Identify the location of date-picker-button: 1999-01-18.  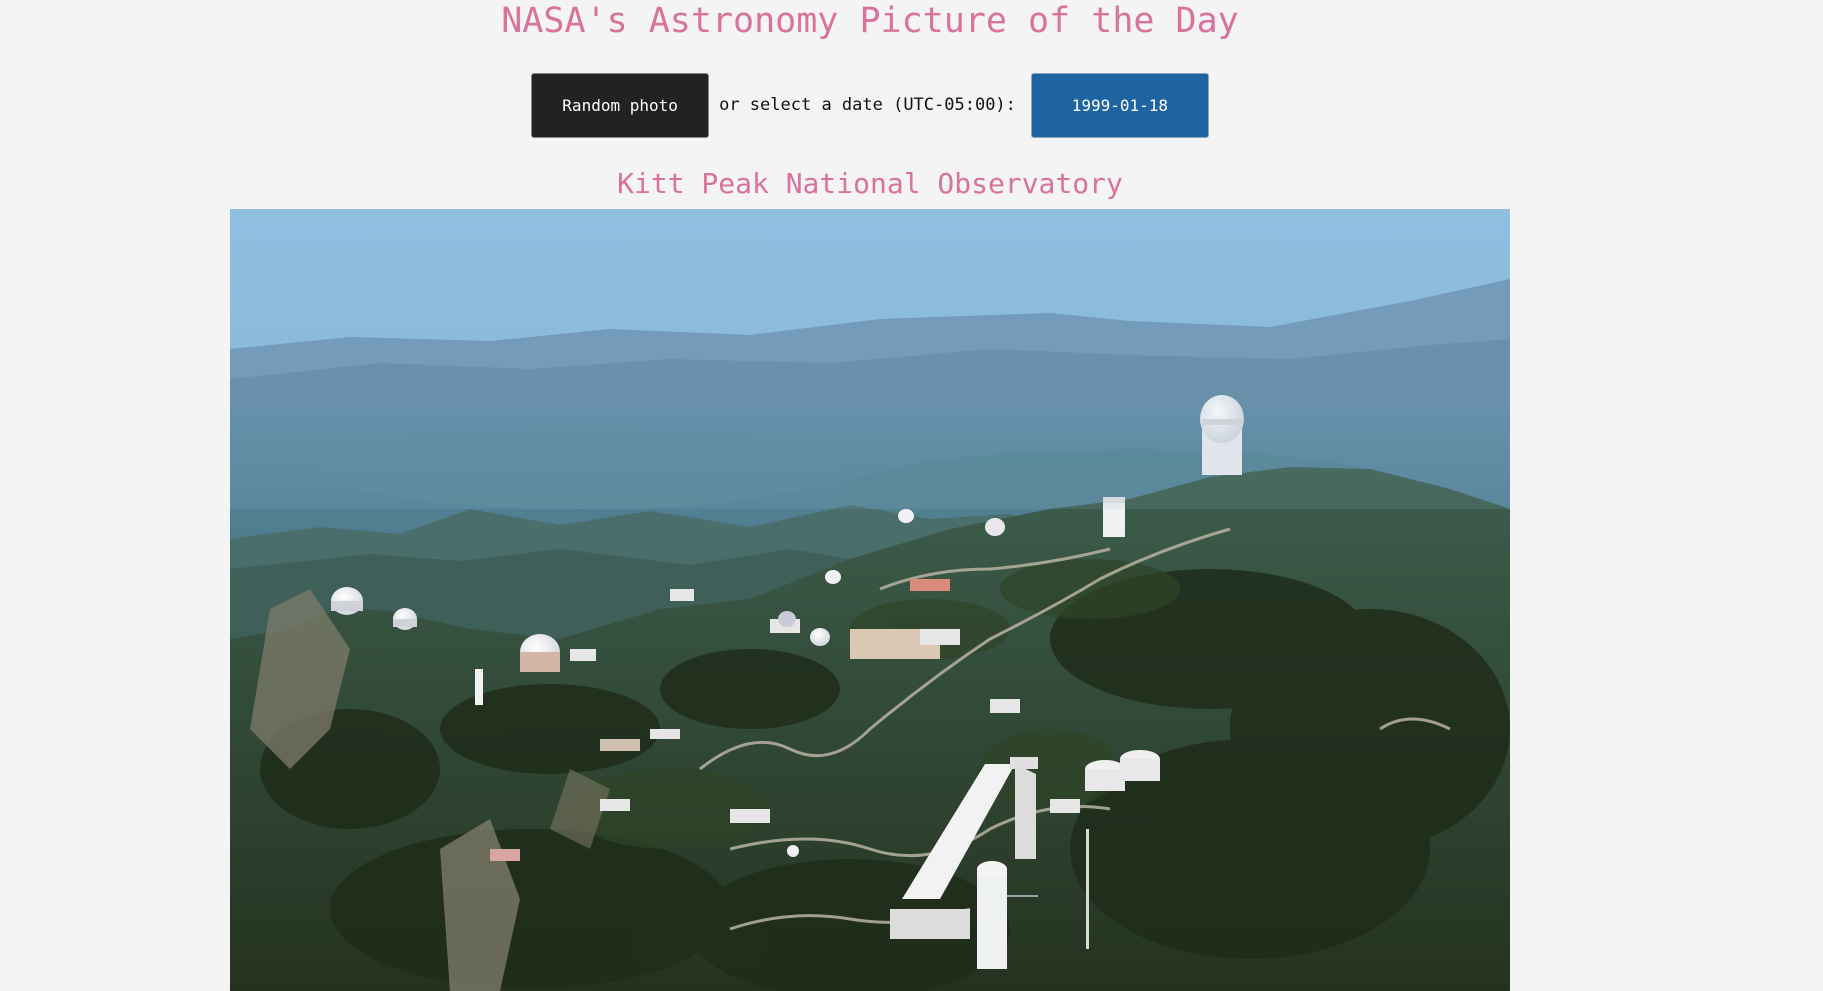
(1119, 105).